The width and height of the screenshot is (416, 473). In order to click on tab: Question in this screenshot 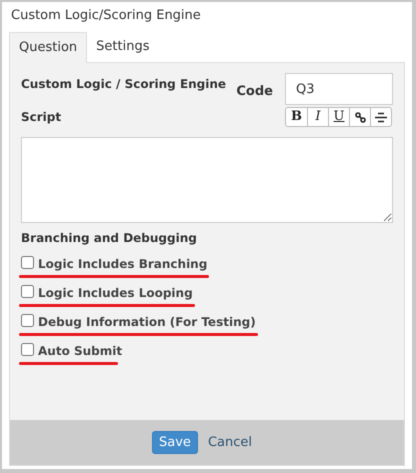, I will do `click(48, 47)`.